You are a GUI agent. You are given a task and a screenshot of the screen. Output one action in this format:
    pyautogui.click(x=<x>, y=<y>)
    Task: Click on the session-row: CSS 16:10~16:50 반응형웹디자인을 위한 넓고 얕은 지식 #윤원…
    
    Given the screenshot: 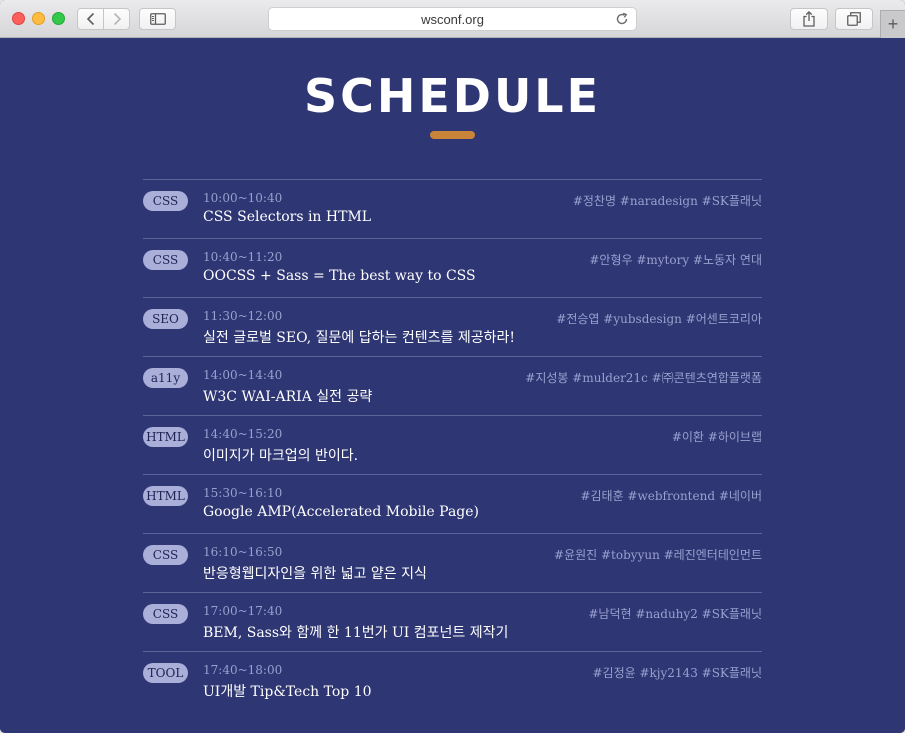 What is the action you would take?
    pyautogui.click(x=452, y=562)
    